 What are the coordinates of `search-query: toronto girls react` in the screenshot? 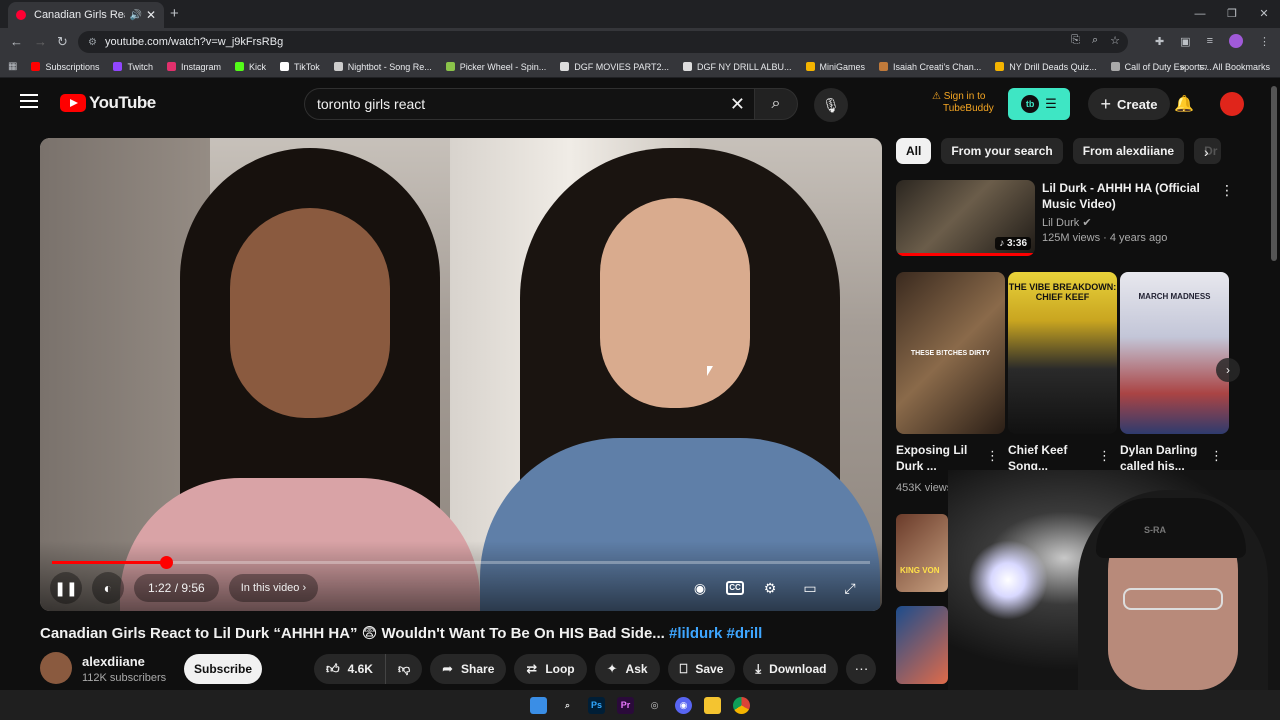 It's located at (371, 104).